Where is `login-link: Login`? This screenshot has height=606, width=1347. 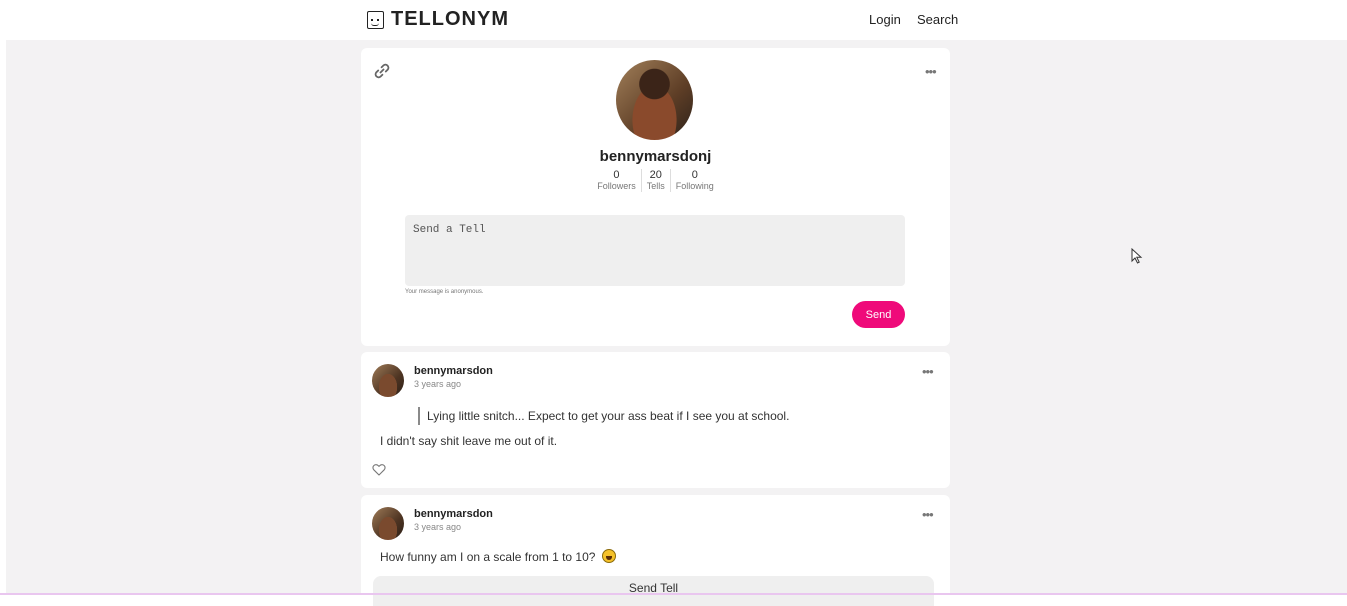
login-link: Login is located at coordinates (885, 19).